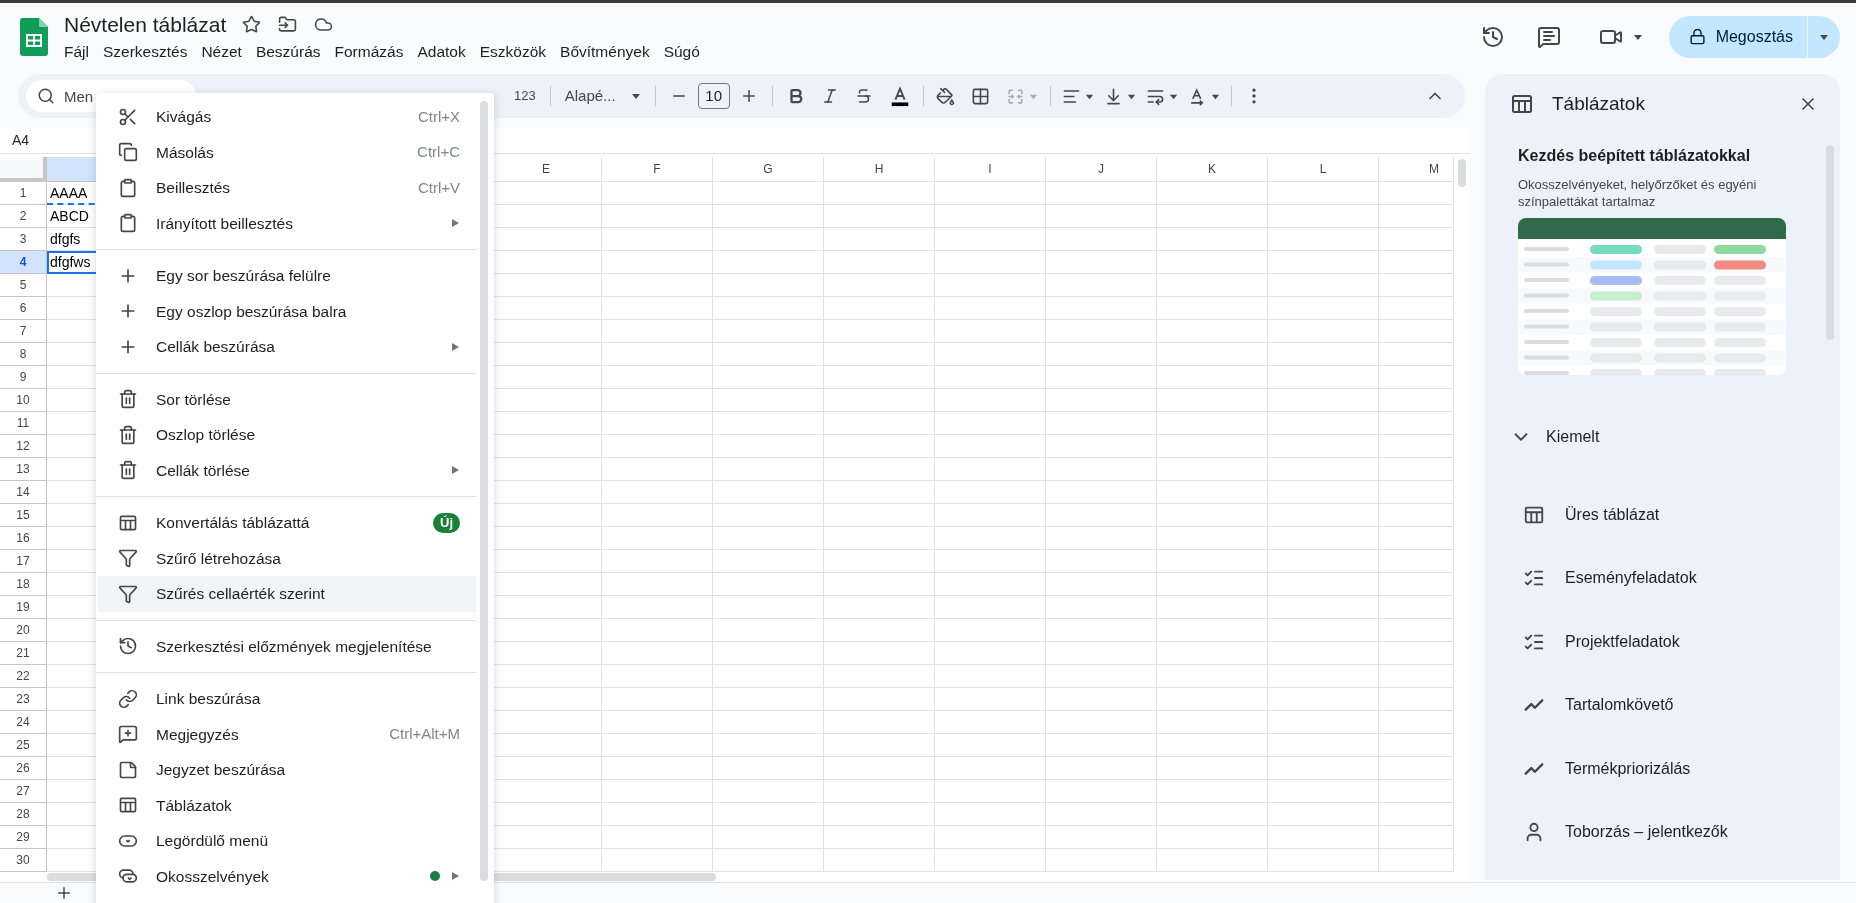 The height and width of the screenshot is (903, 1856). Describe the element at coordinates (23, 768) in the screenshot. I see `row-header: 26` at that location.